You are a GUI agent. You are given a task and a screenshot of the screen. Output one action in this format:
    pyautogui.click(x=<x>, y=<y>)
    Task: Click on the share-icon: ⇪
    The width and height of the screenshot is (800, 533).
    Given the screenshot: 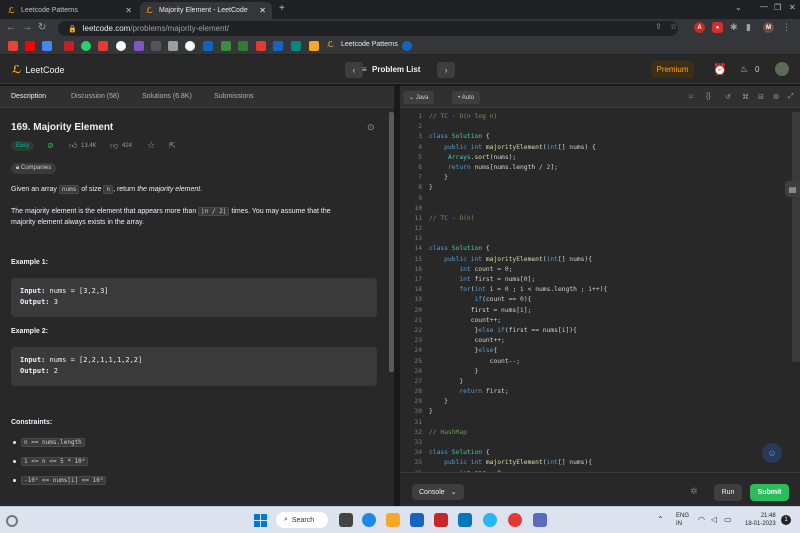 What is the action you would take?
    pyautogui.click(x=658, y=26)
    